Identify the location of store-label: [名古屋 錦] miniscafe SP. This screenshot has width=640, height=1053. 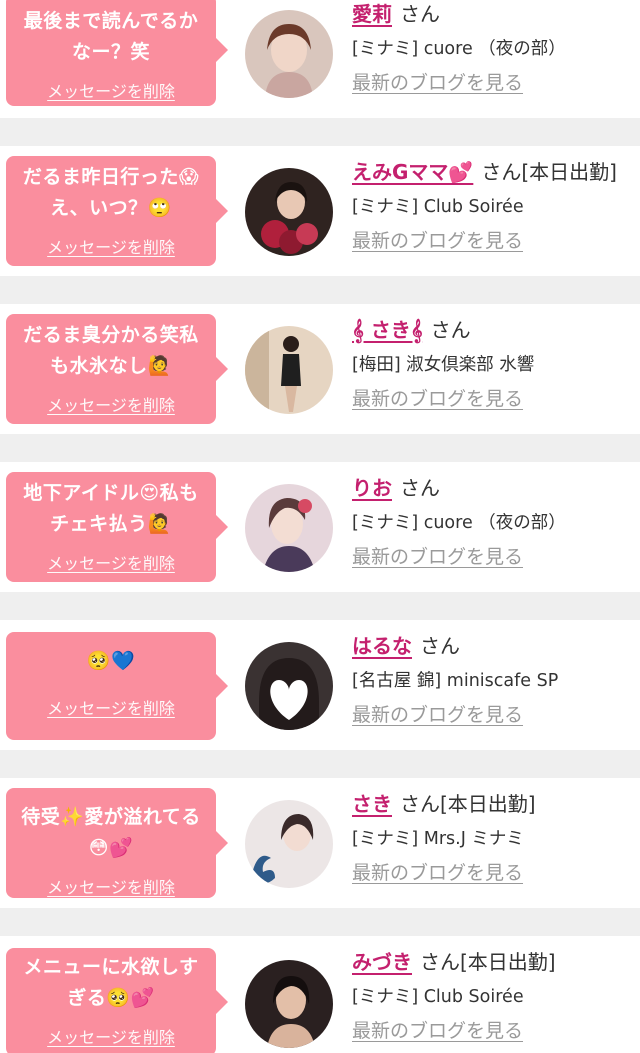
(455, 681).